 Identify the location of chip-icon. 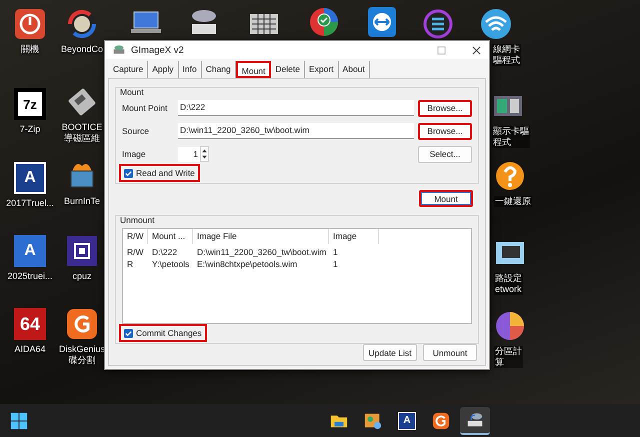
(82, 251).